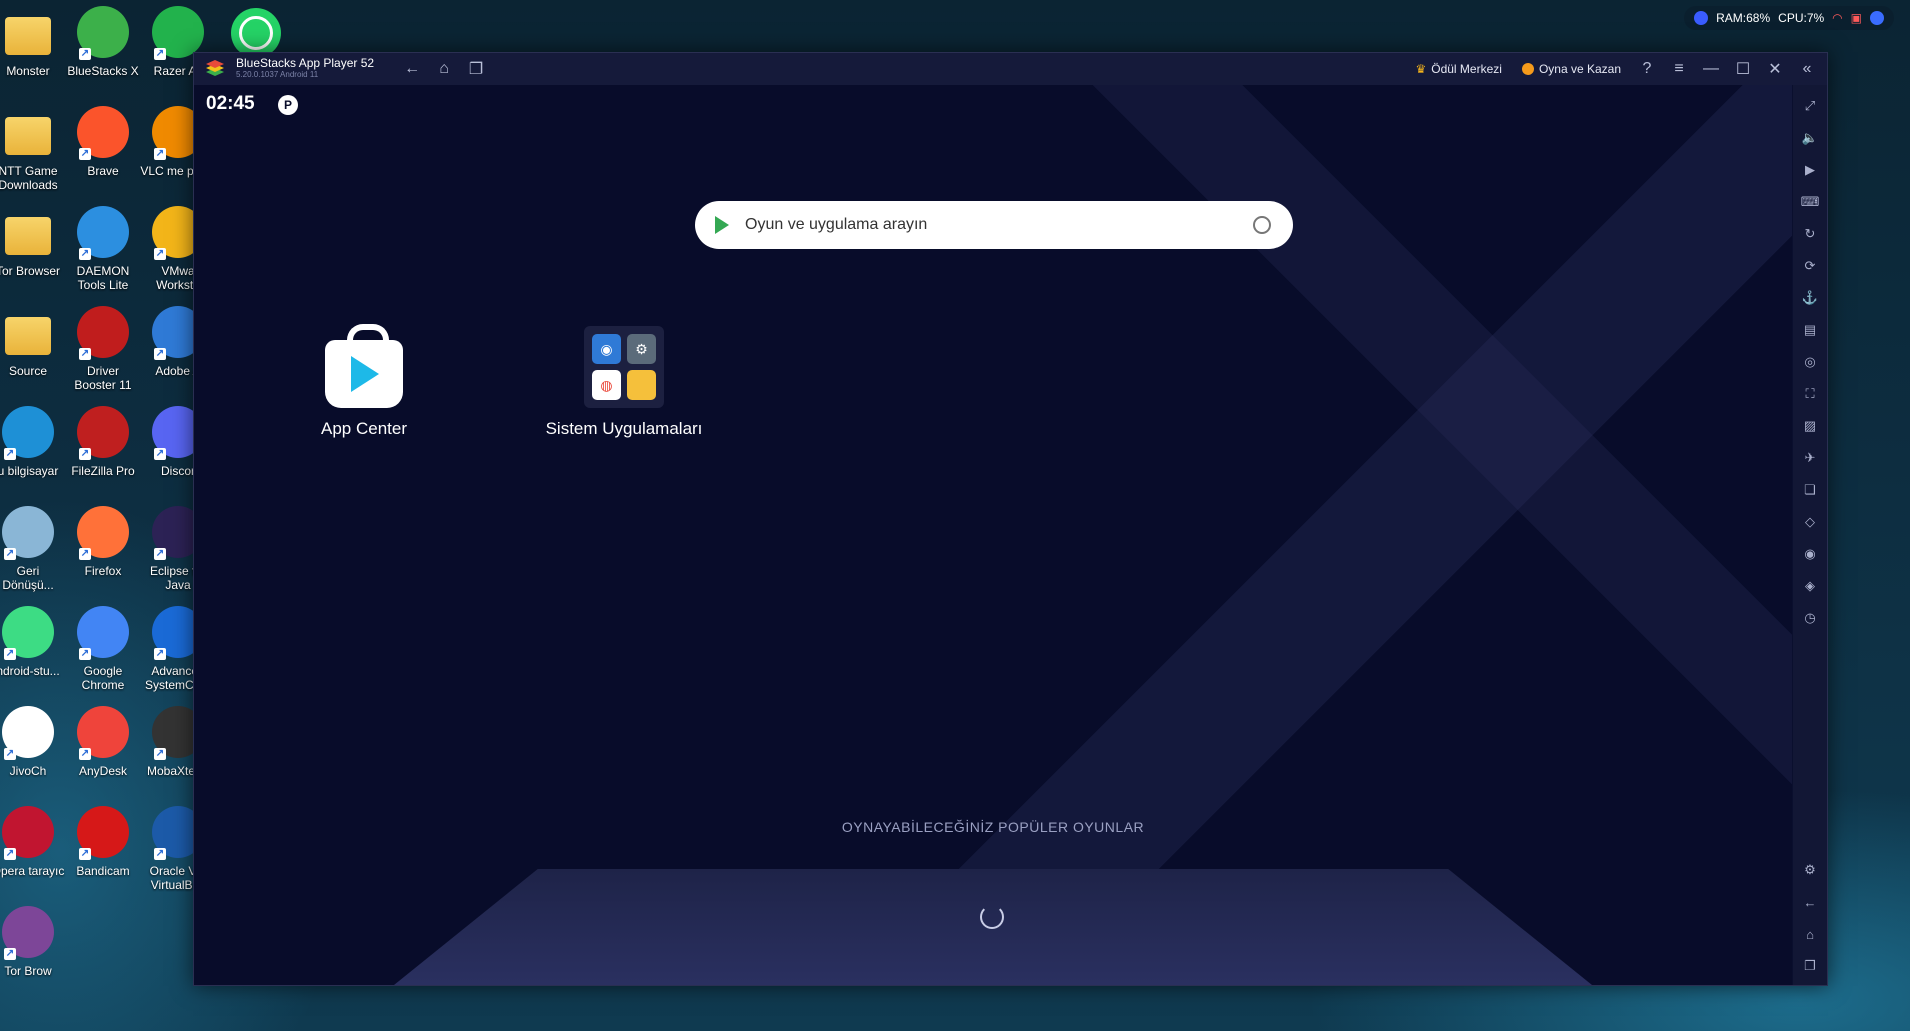  What do you see at coordinates (1810, 106) in the screenshot?
I see `fullscreen-icon: ⤢` at bounding box center [1810, 106].